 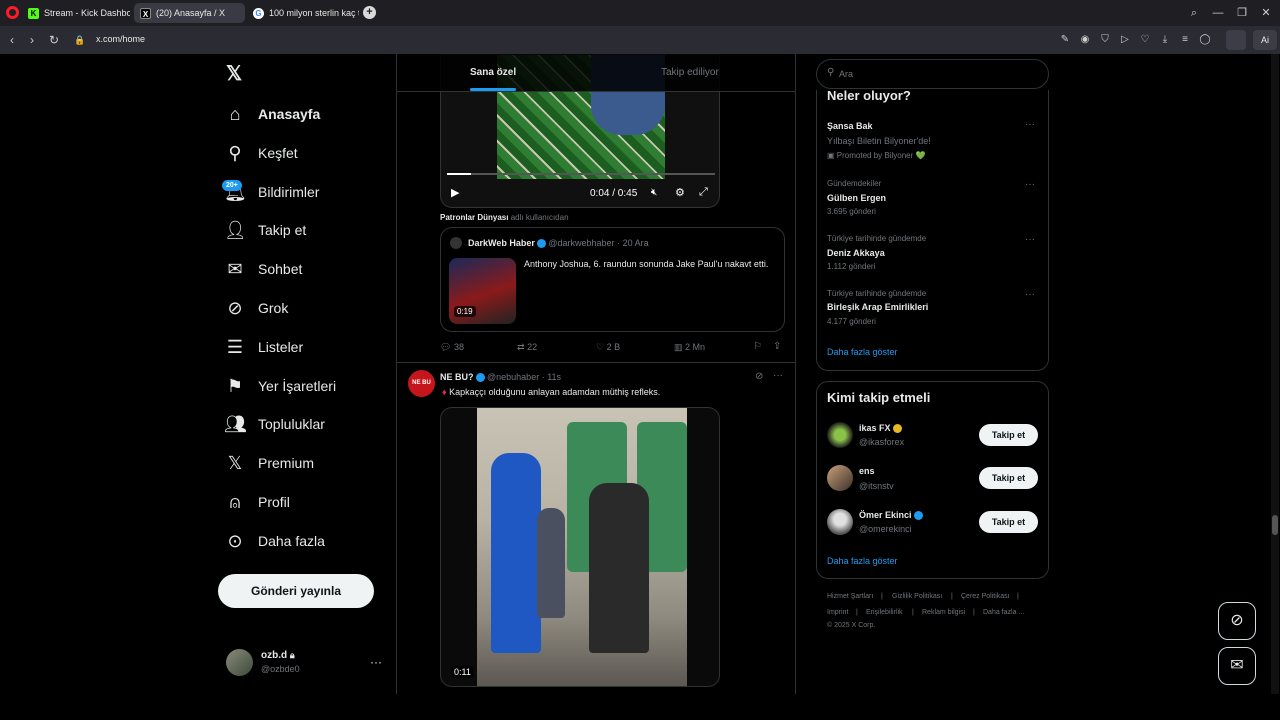 I want to click on post-handle: @nebuhaber, so click(x=513, y=377).